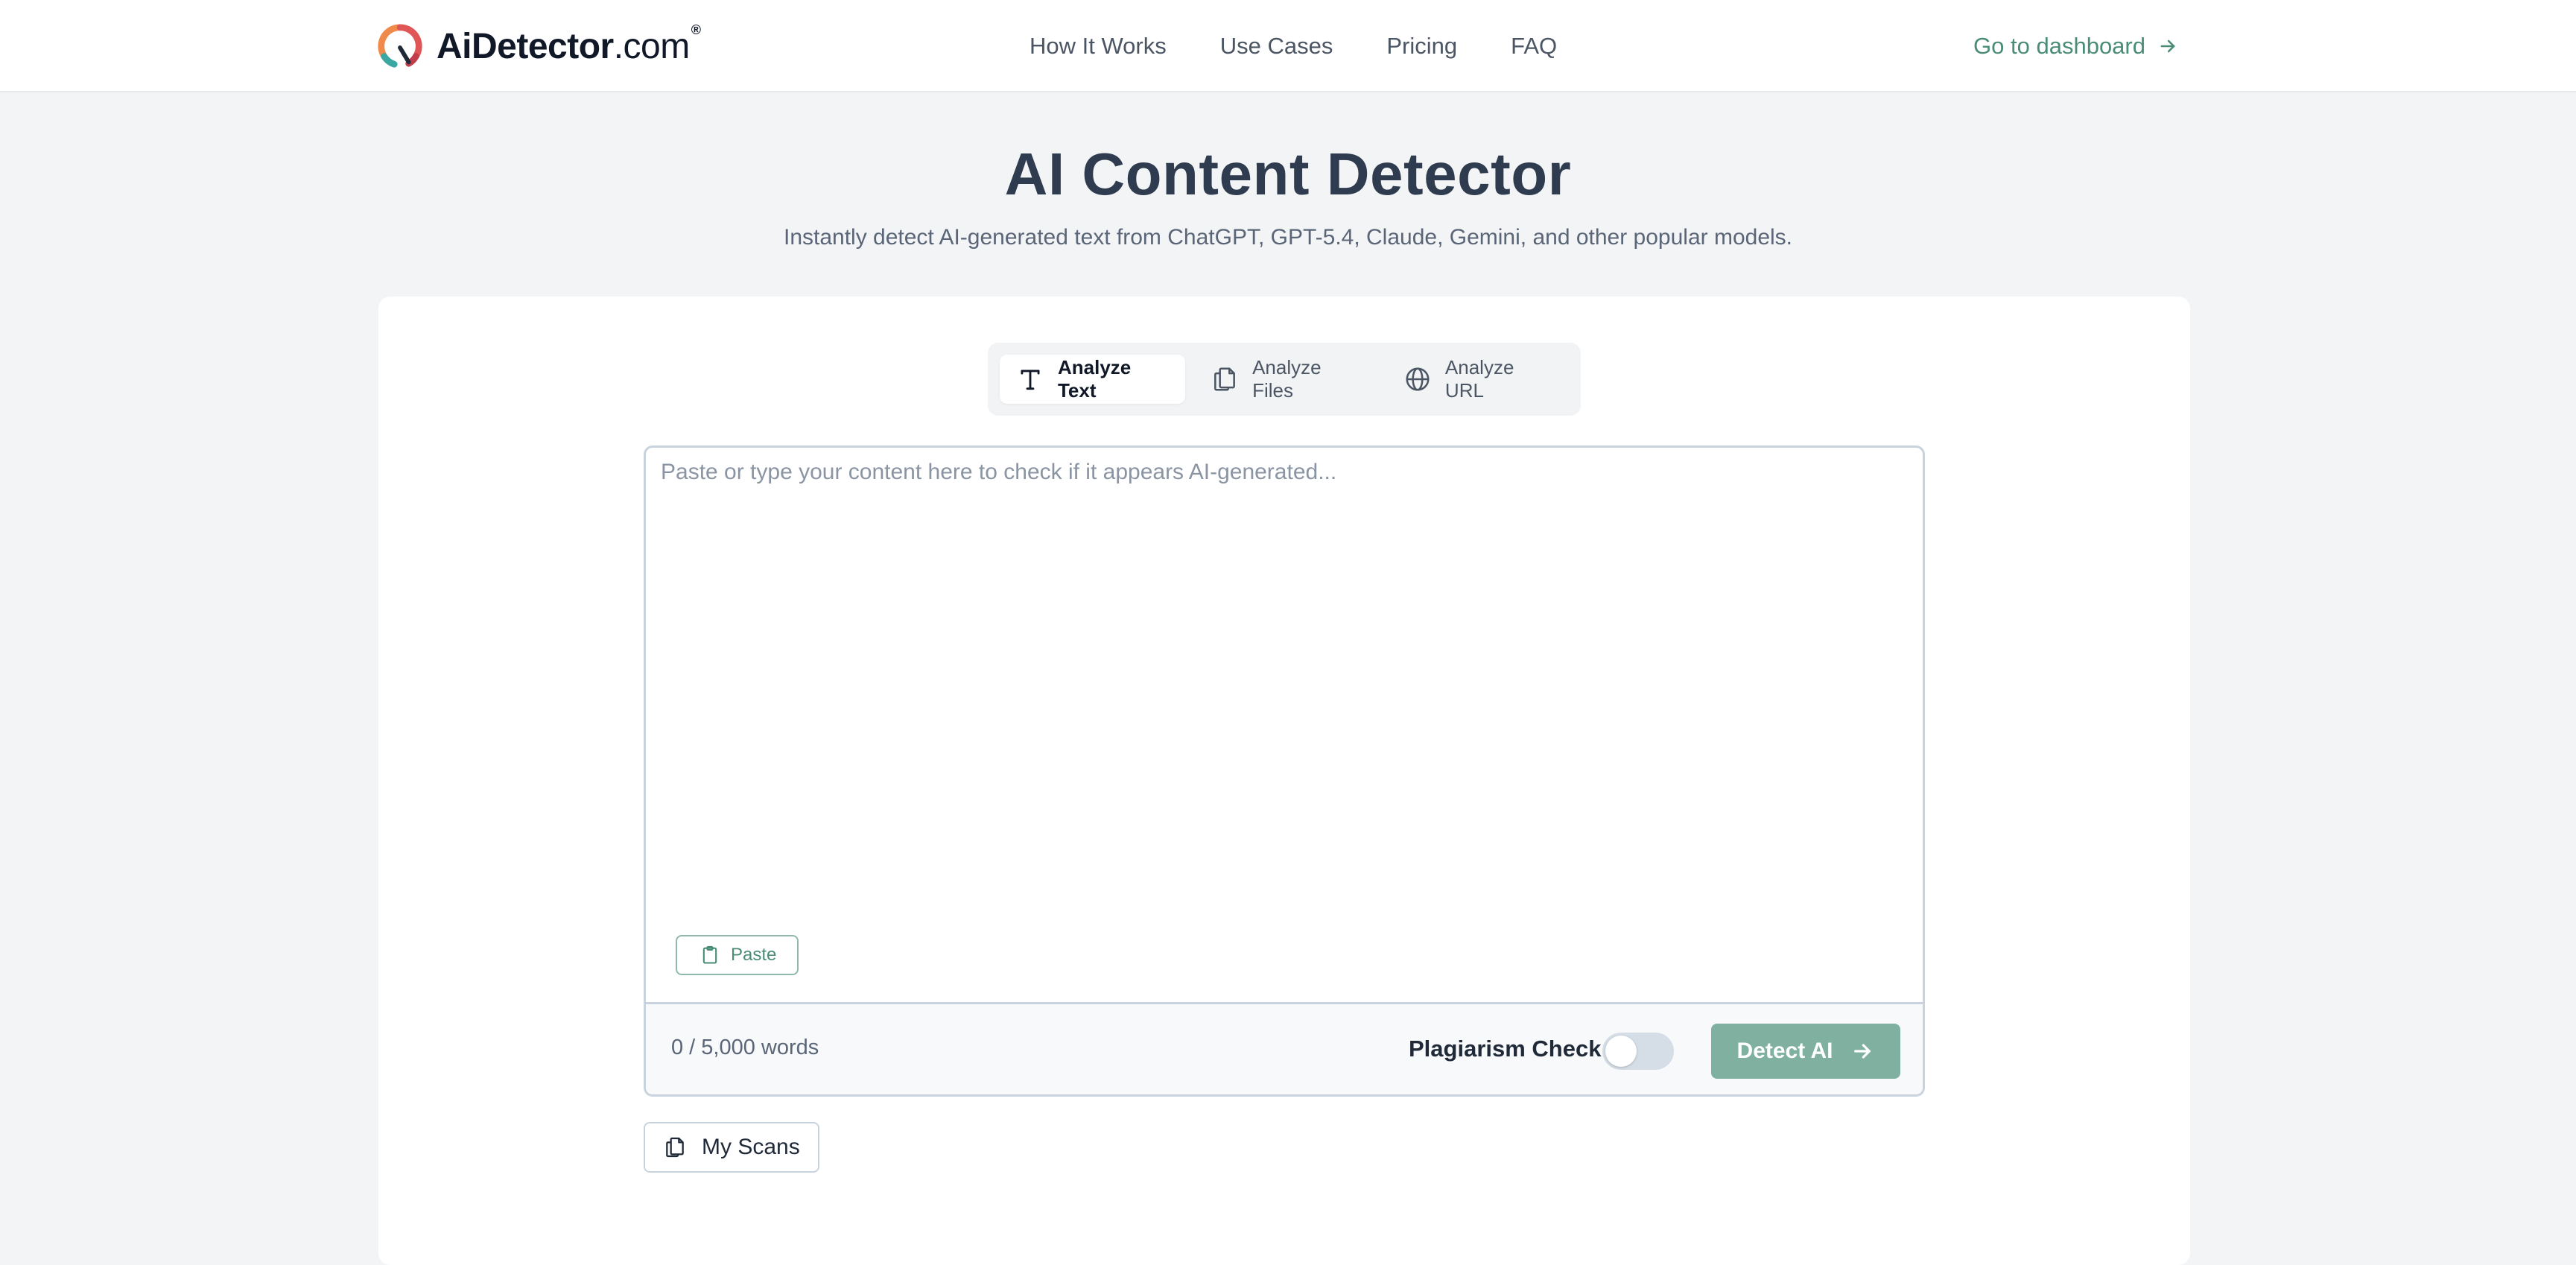 The height and width of the screenshot is (1265, 2576). I want to click on page-title: AI Content Detector, so click(1288, 174).